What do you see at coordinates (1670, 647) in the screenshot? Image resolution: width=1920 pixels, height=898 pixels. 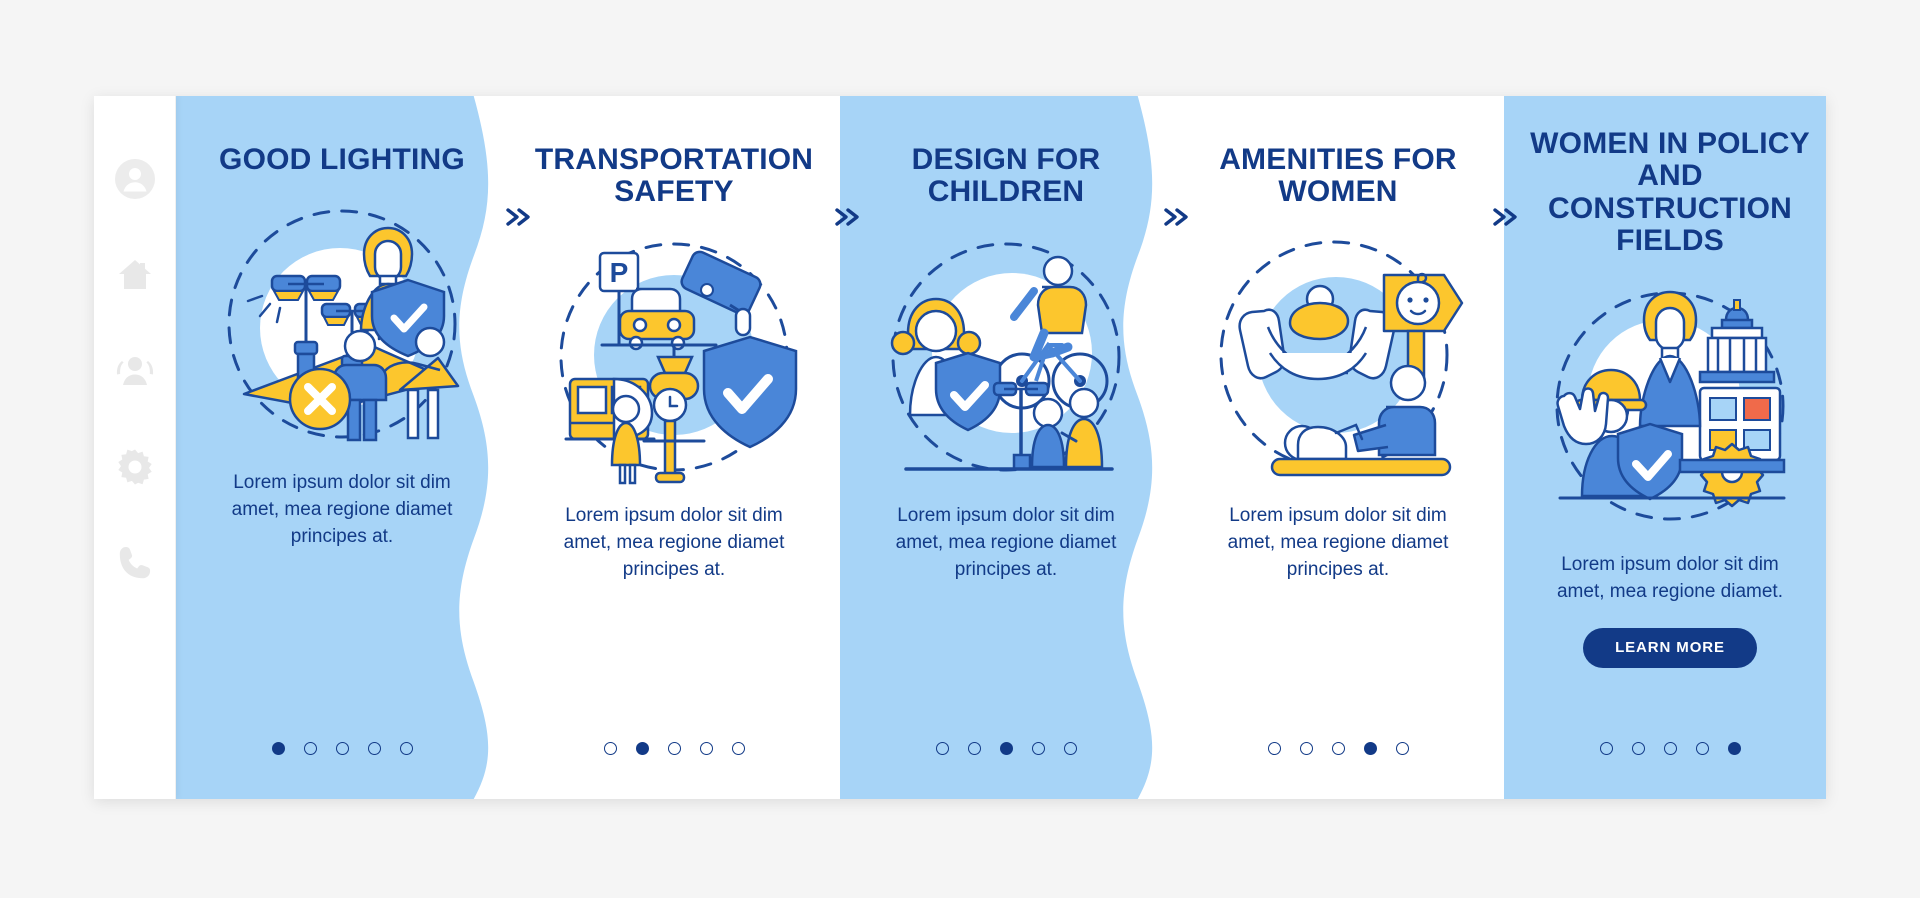 I see `learn-more-button: LEARN MORE` at bounding box center [1670, 647].